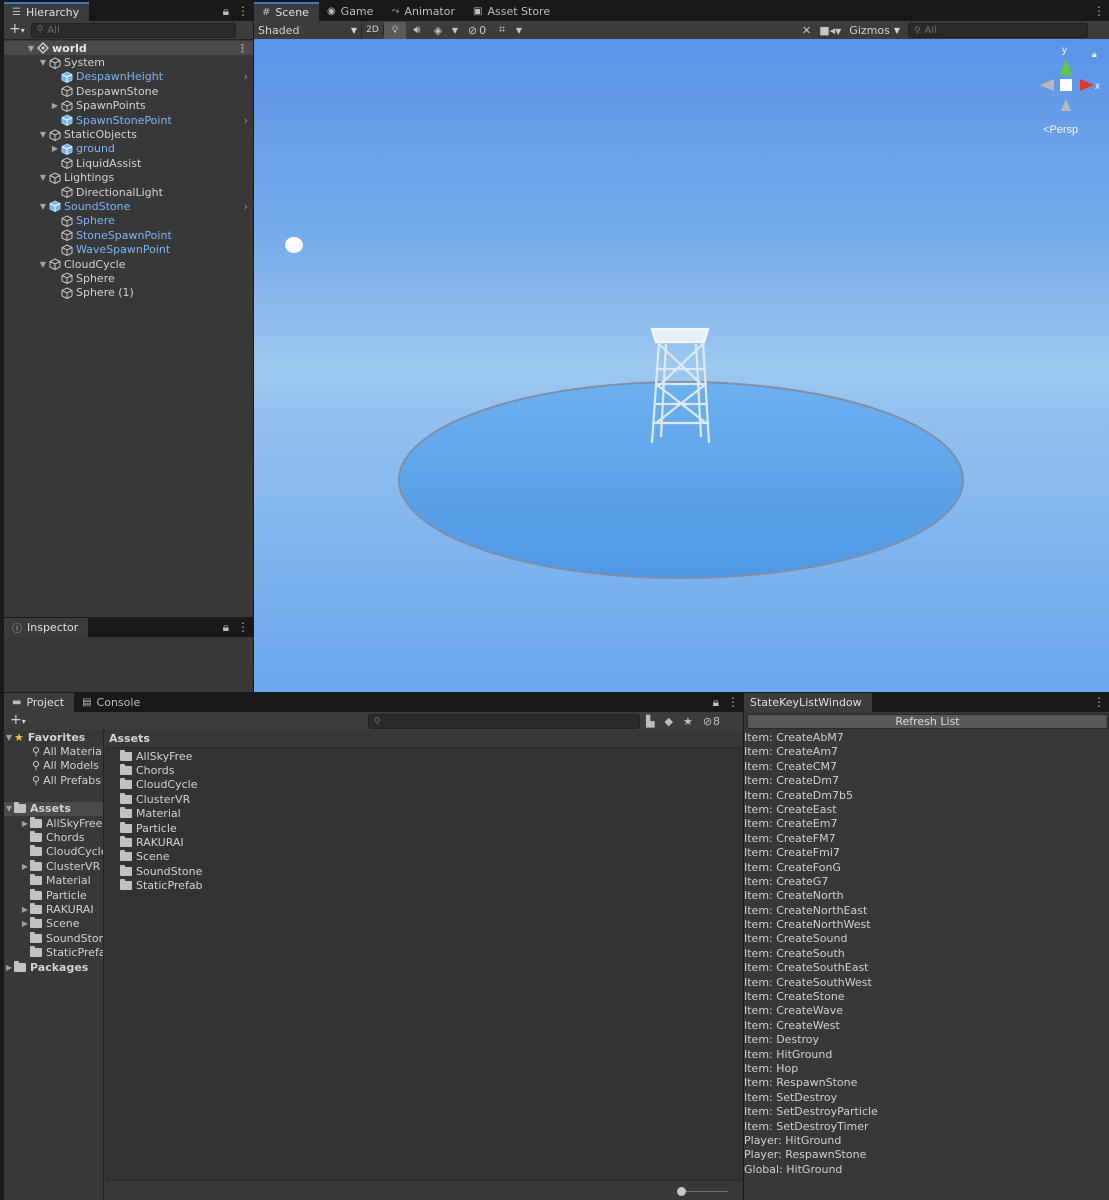 The width and height of the screenshot is (1109, 1200). What do you see at coordinates (830, 30) in the screenshot?
I see `camera-icon: ■◂▼` at bounding box center [830, 30].